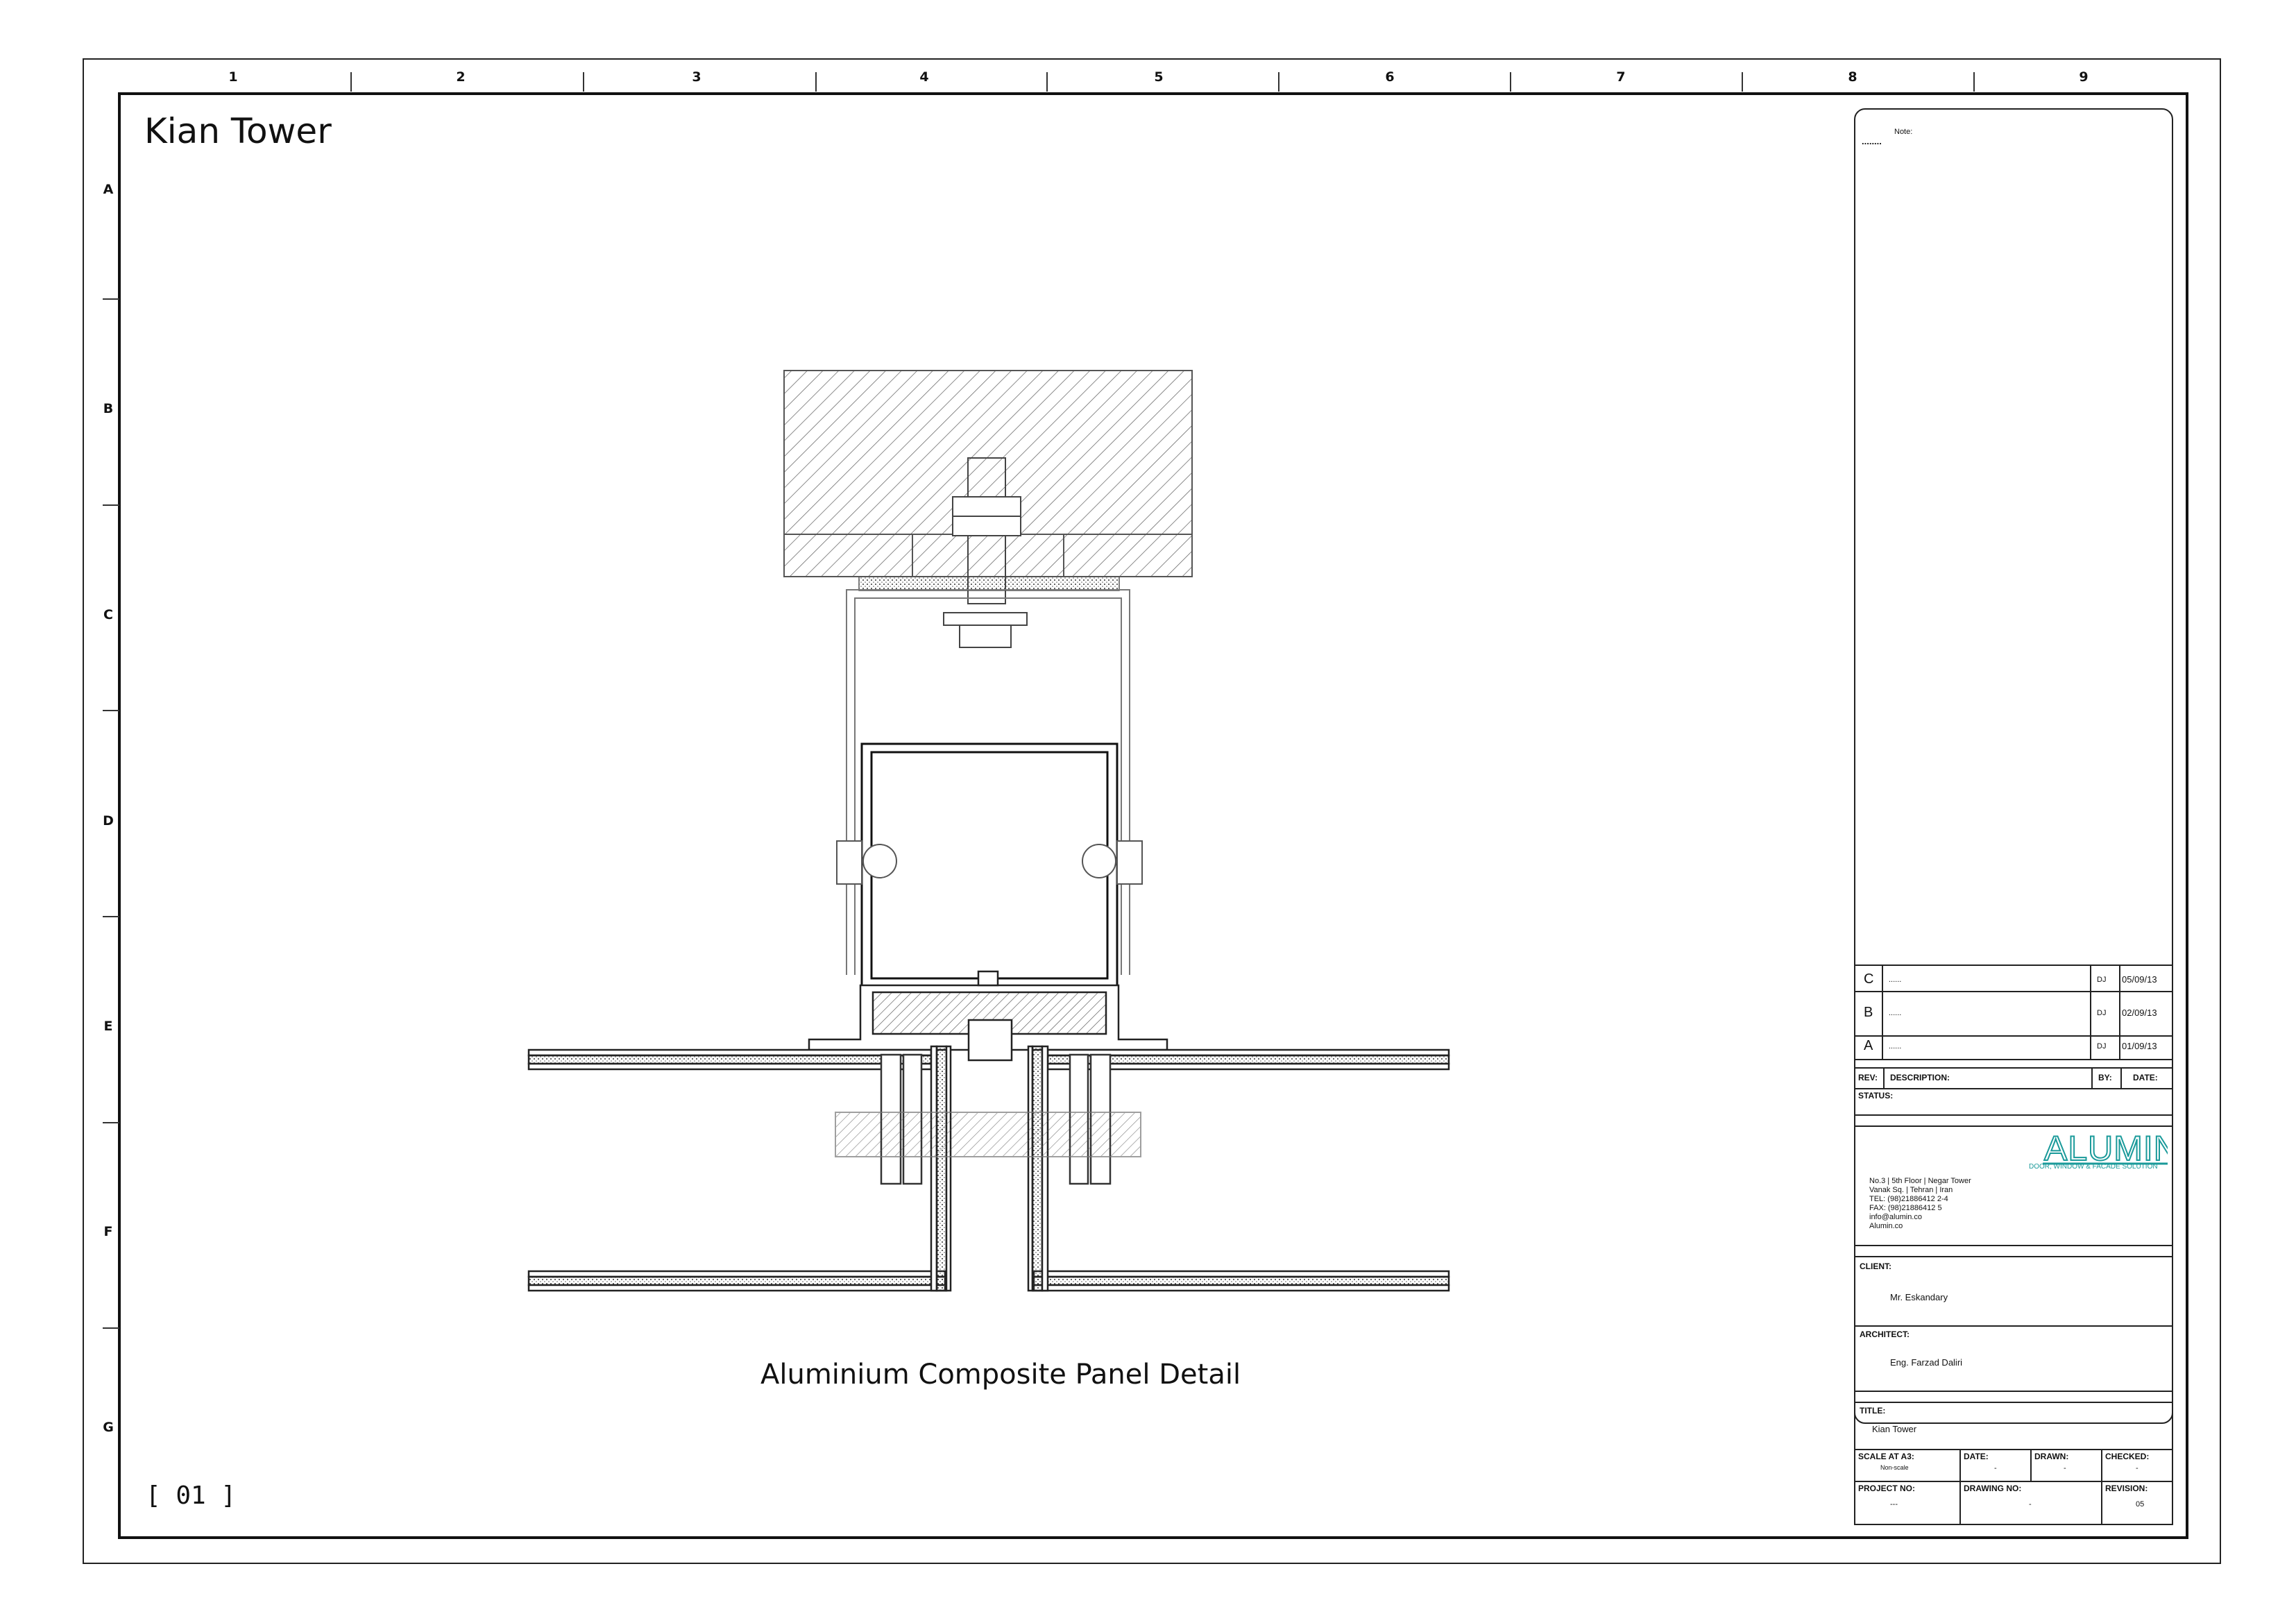 The width and height of the screenshot is (2296, 1623). I want to click on drawing-no-value: -, so click(2030, 1504).